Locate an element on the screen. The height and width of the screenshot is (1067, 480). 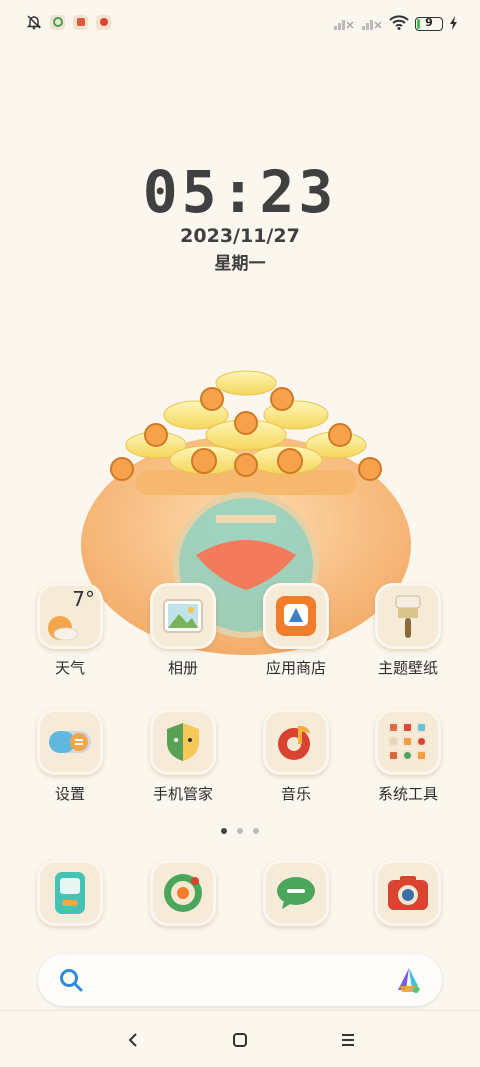
wifi-icon is located at coordinates (399, 24).